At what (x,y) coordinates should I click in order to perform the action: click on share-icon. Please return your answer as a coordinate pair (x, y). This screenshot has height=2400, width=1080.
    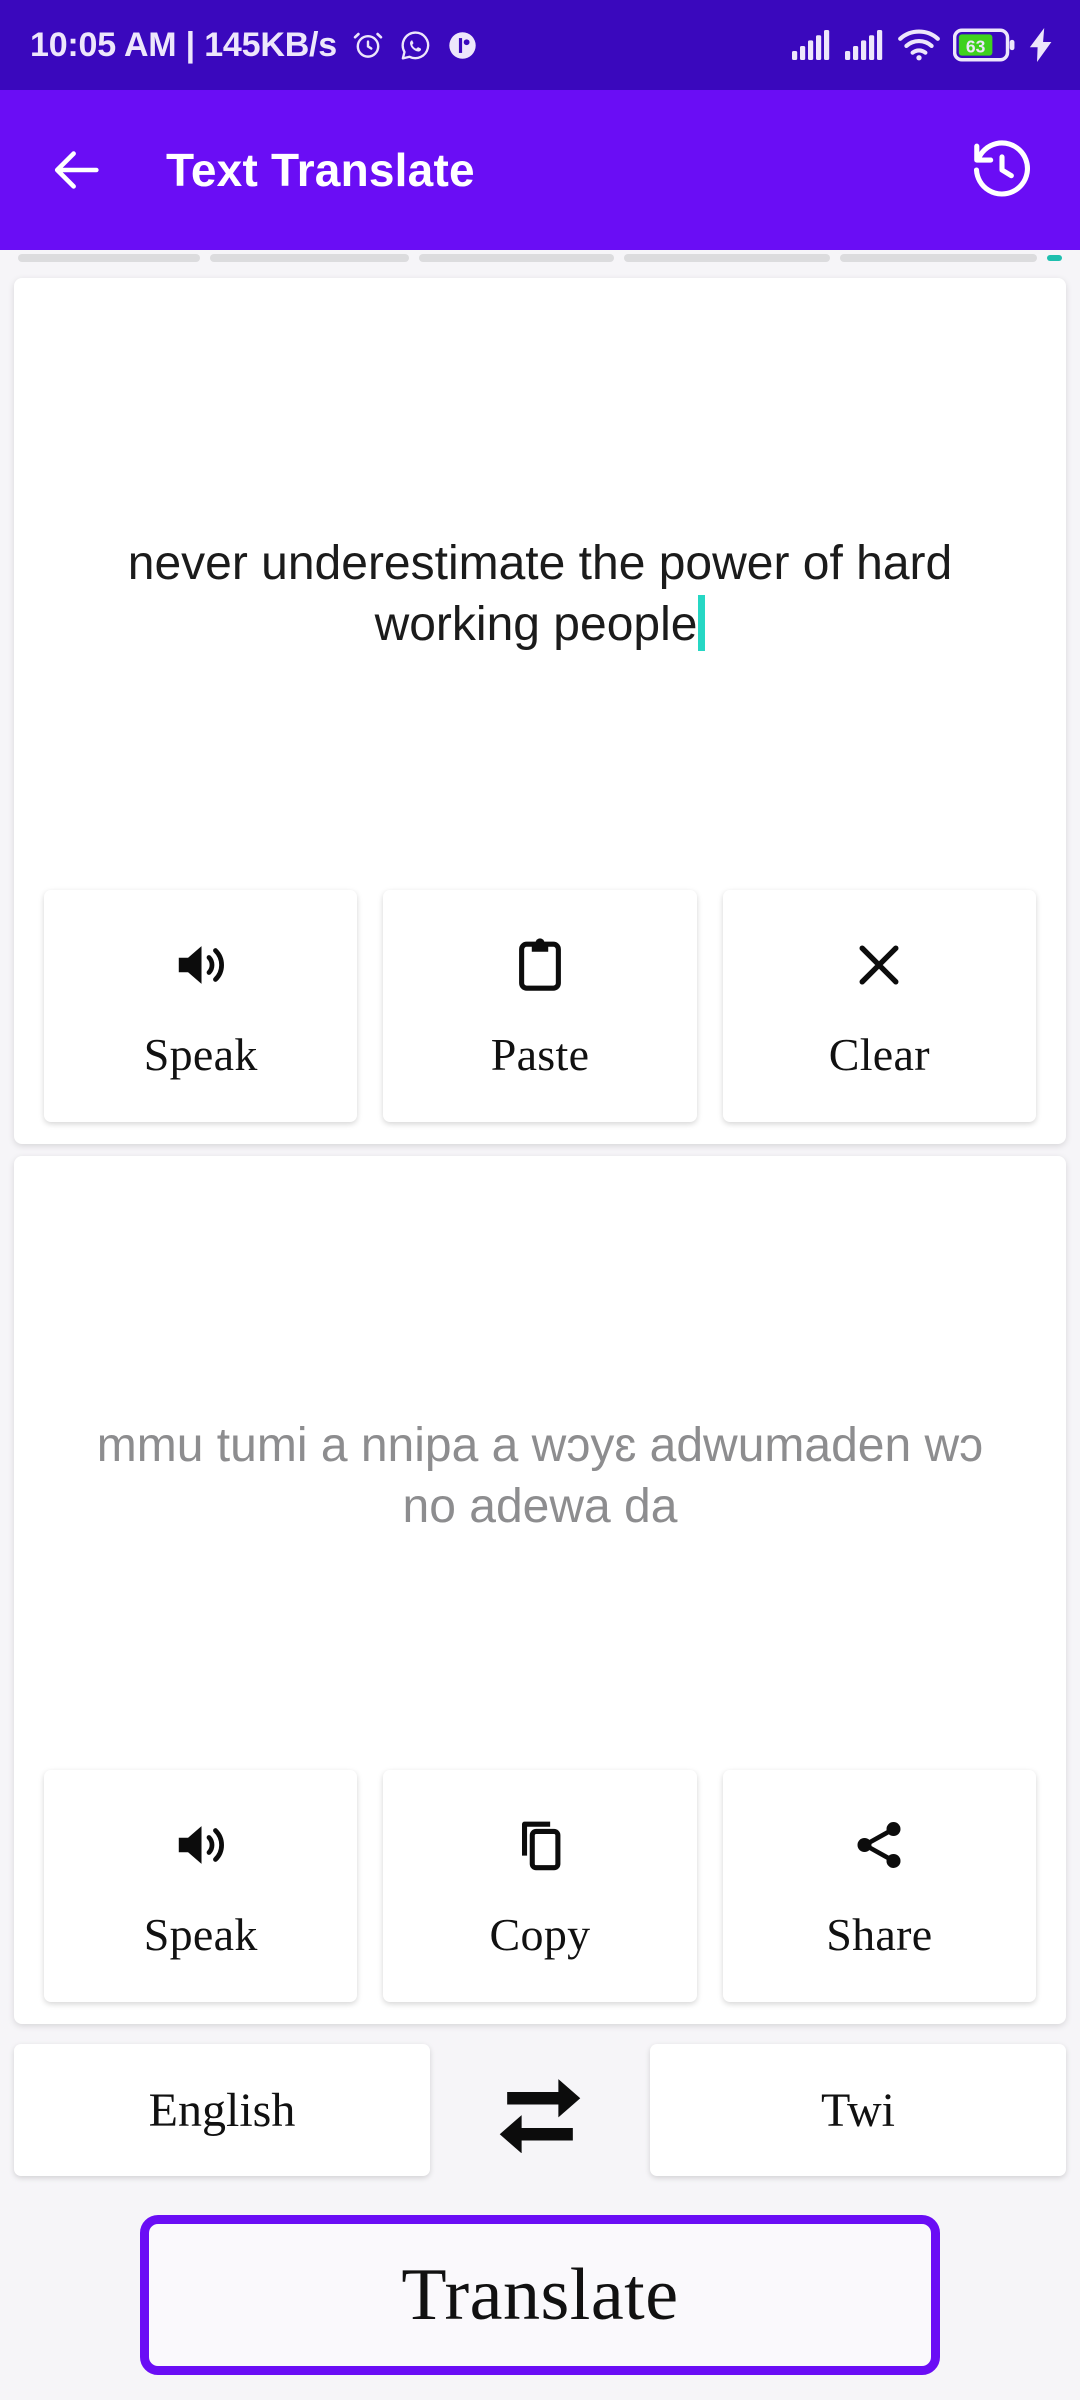
    Looking at the image, I should click on (879, 1845).